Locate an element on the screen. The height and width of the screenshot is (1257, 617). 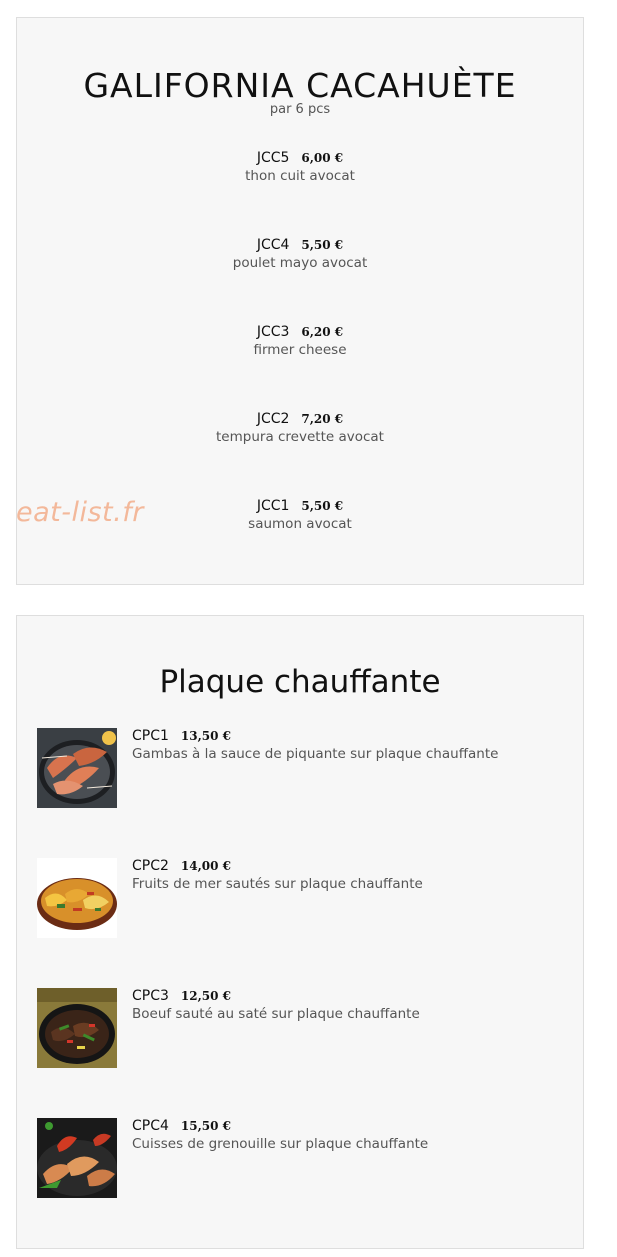
section-title: GALIFORNIA CACAHUÈTE is located at coordinates (300, 85).